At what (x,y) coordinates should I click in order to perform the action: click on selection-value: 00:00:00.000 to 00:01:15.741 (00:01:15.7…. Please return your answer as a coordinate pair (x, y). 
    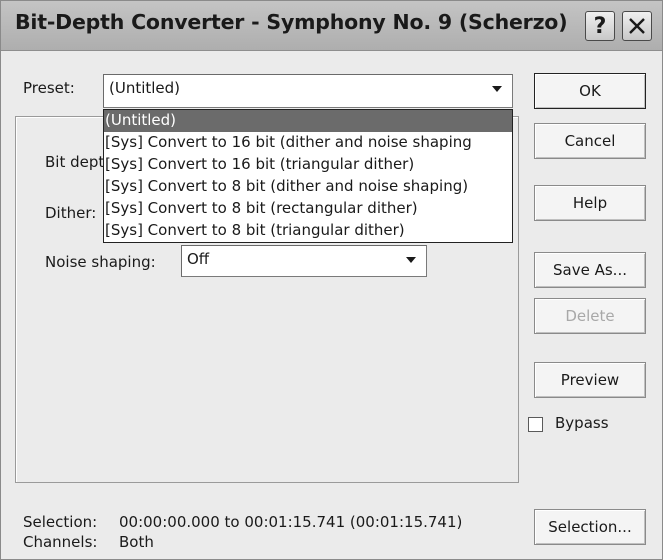
    Looking at the image, I should click on (291, 522).